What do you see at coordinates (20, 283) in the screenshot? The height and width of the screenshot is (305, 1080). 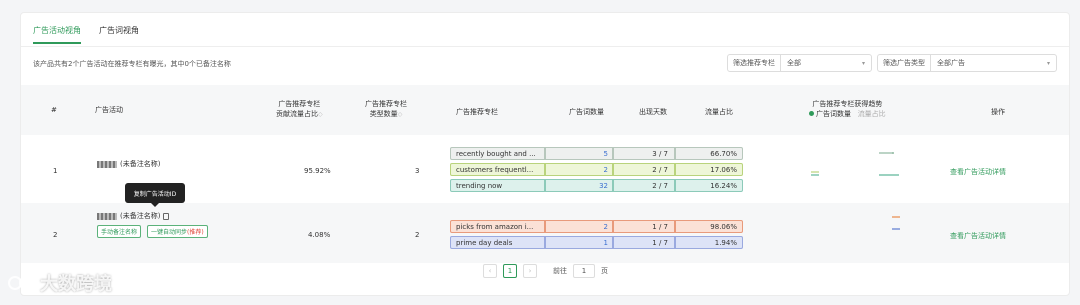 I see `watermark-logo-icon` at bounding box center [20, 283].